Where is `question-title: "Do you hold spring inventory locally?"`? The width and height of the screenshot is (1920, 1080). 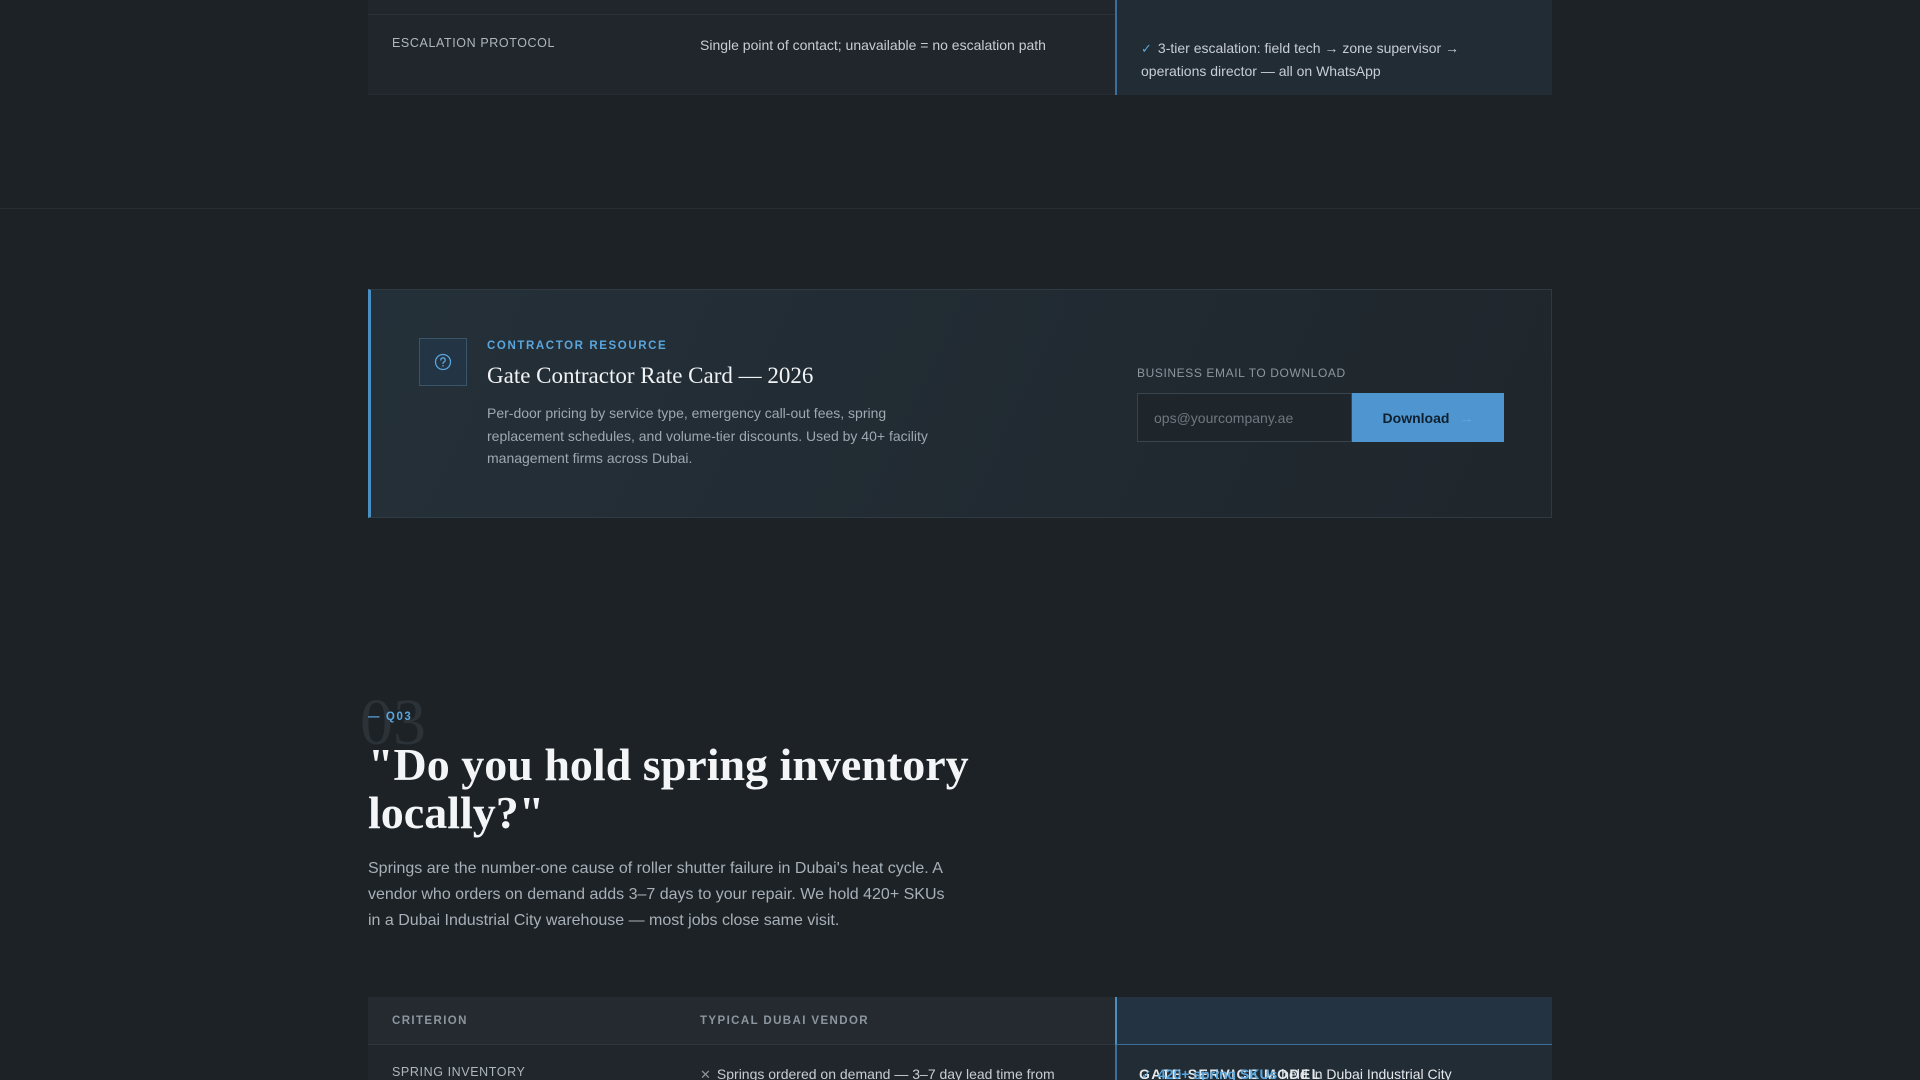 question-title: "Do you hold spring inventory locally?" is located at coordinates (668, 788).